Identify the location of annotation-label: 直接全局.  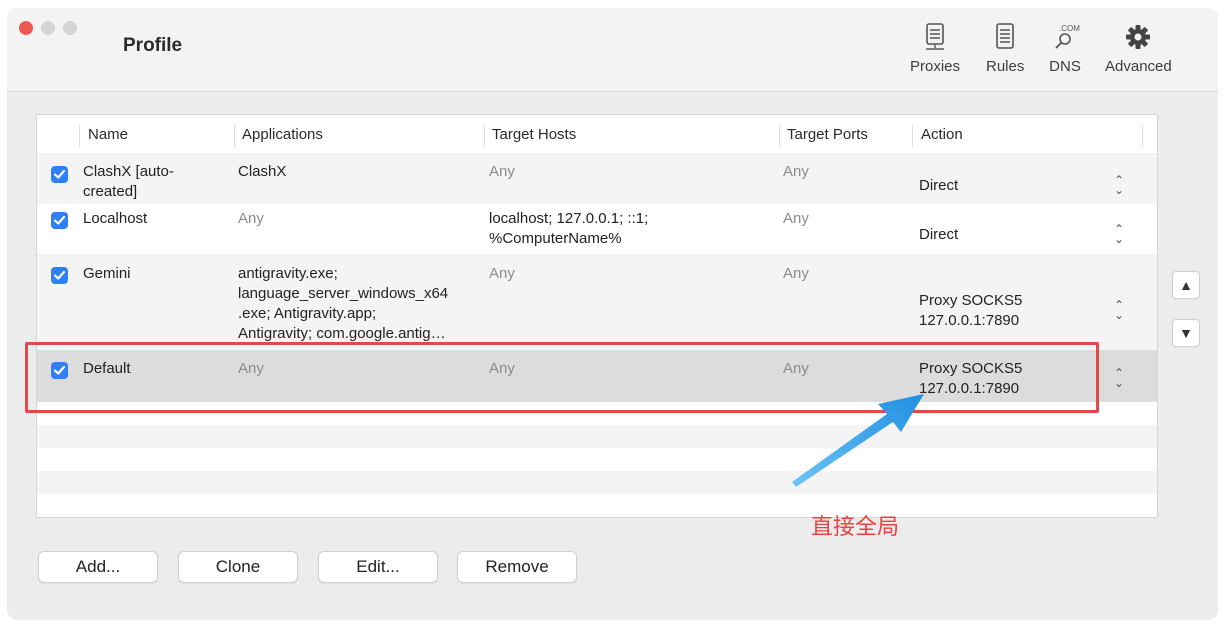
(855, 527).